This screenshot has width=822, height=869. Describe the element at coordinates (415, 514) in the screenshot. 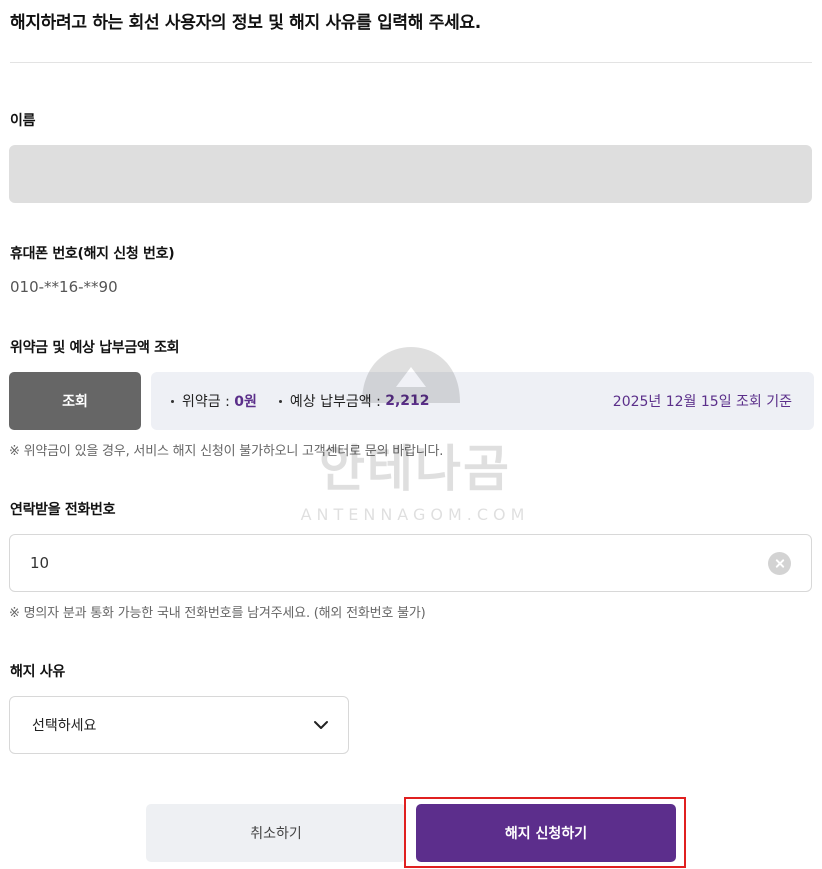

I see `watermark-english: ANTENNAGOM.COM` at that location.